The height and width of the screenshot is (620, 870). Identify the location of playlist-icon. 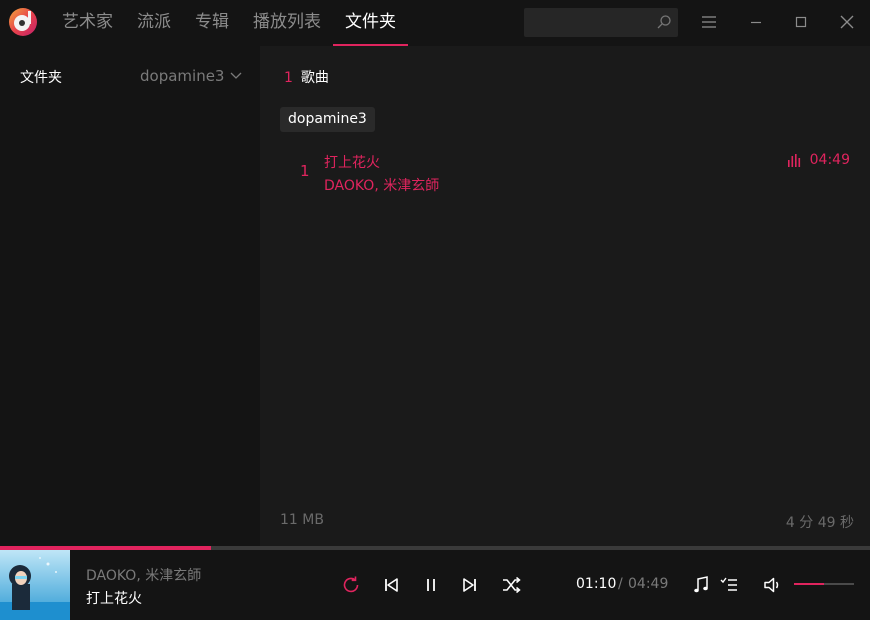
(730, 585).